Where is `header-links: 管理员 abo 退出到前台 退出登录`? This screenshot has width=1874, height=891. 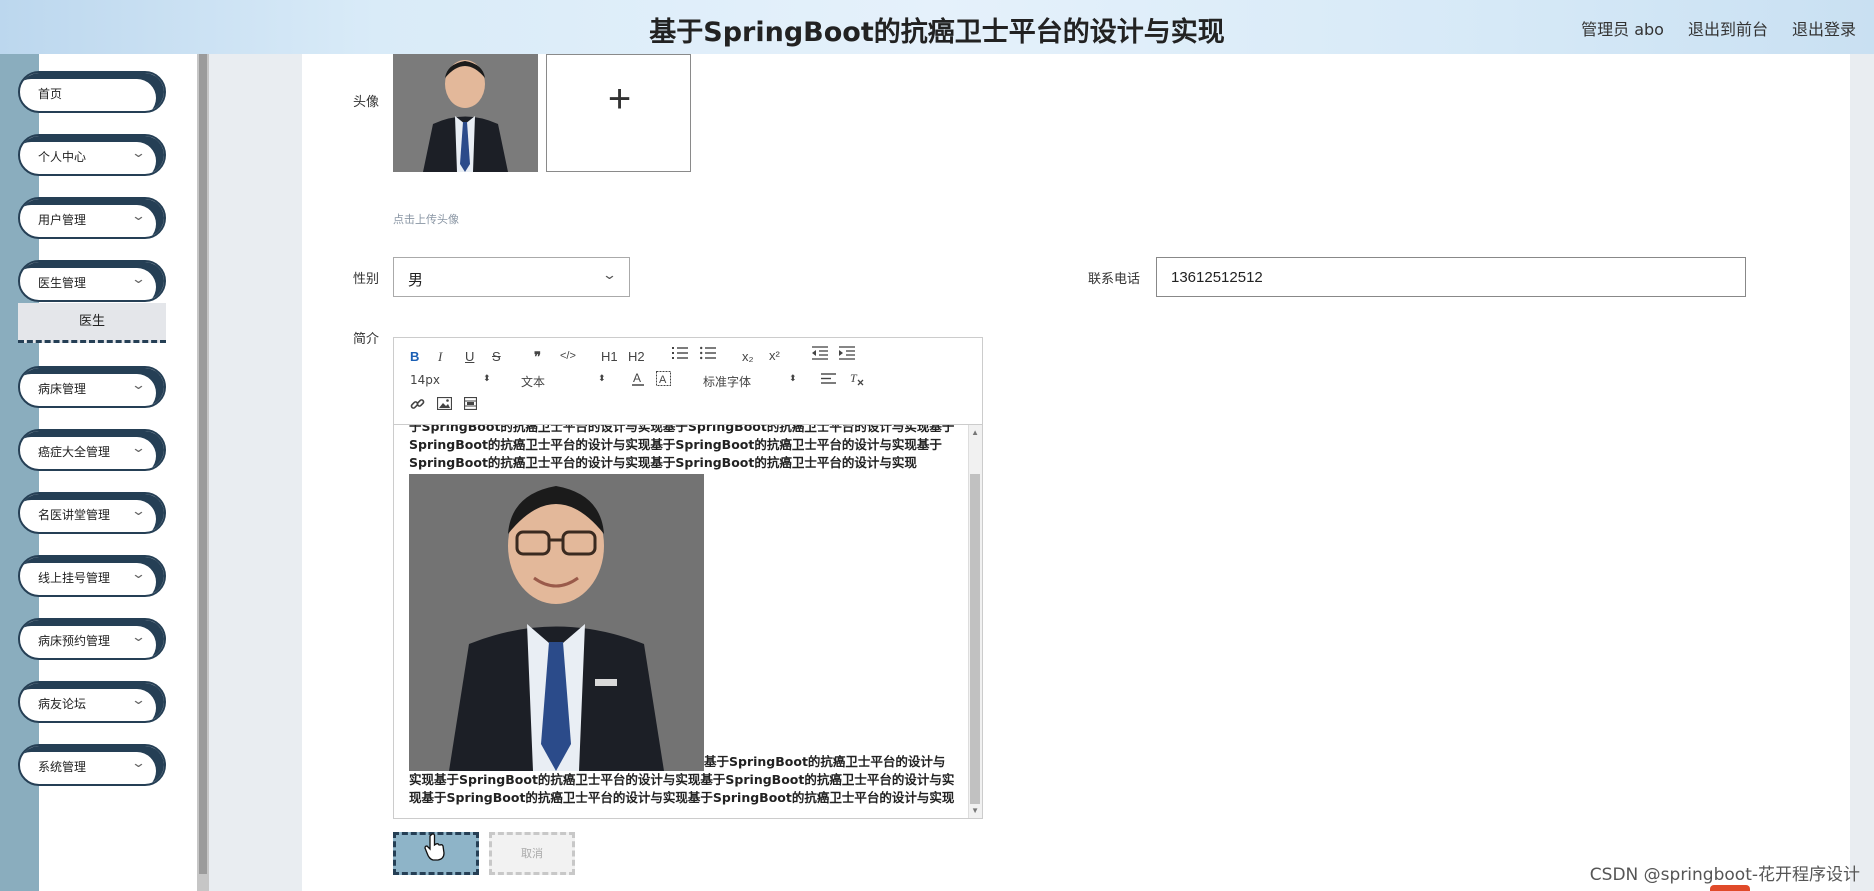 header-links: 管理员 abo 退出到前台 退出登录 is located at coordinates (1718, 28).